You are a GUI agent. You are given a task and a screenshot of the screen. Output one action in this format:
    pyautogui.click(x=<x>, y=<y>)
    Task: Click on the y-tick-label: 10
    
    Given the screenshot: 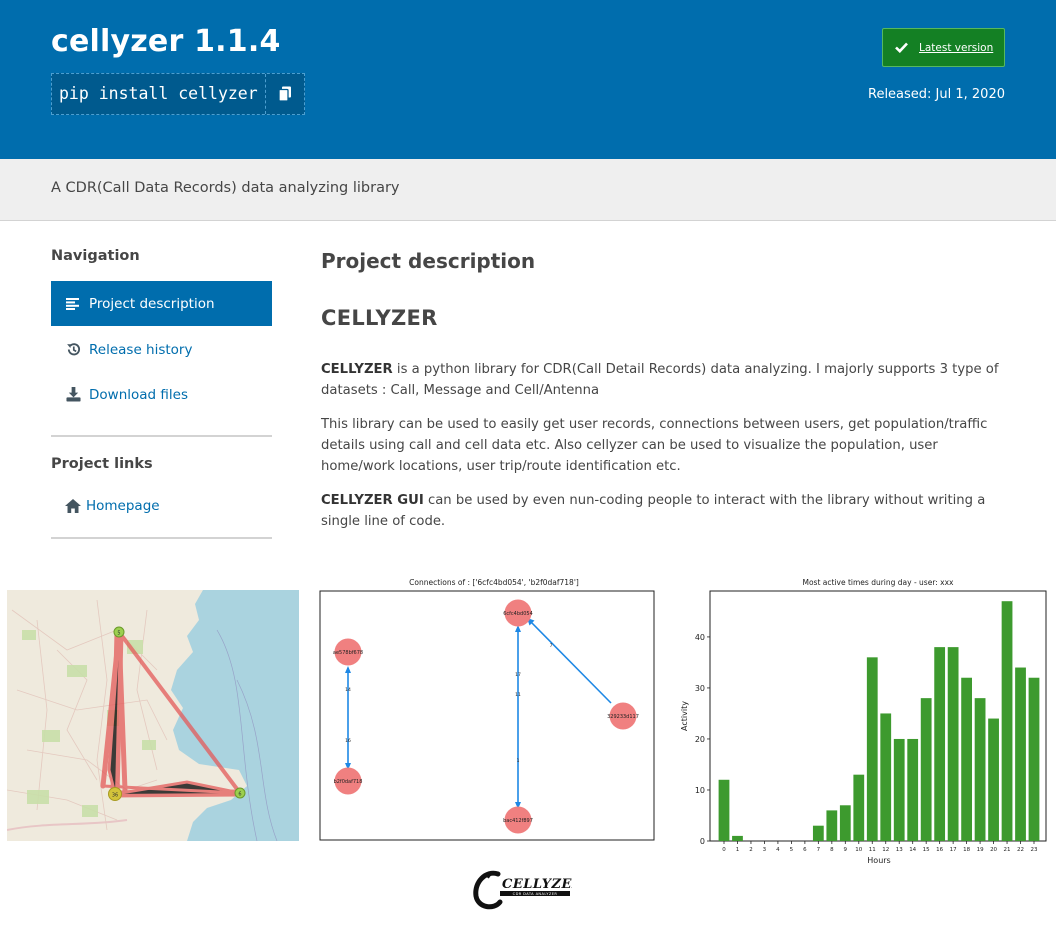 What is the action you would take?
    pyautogui.click(x=700, y=790)
    